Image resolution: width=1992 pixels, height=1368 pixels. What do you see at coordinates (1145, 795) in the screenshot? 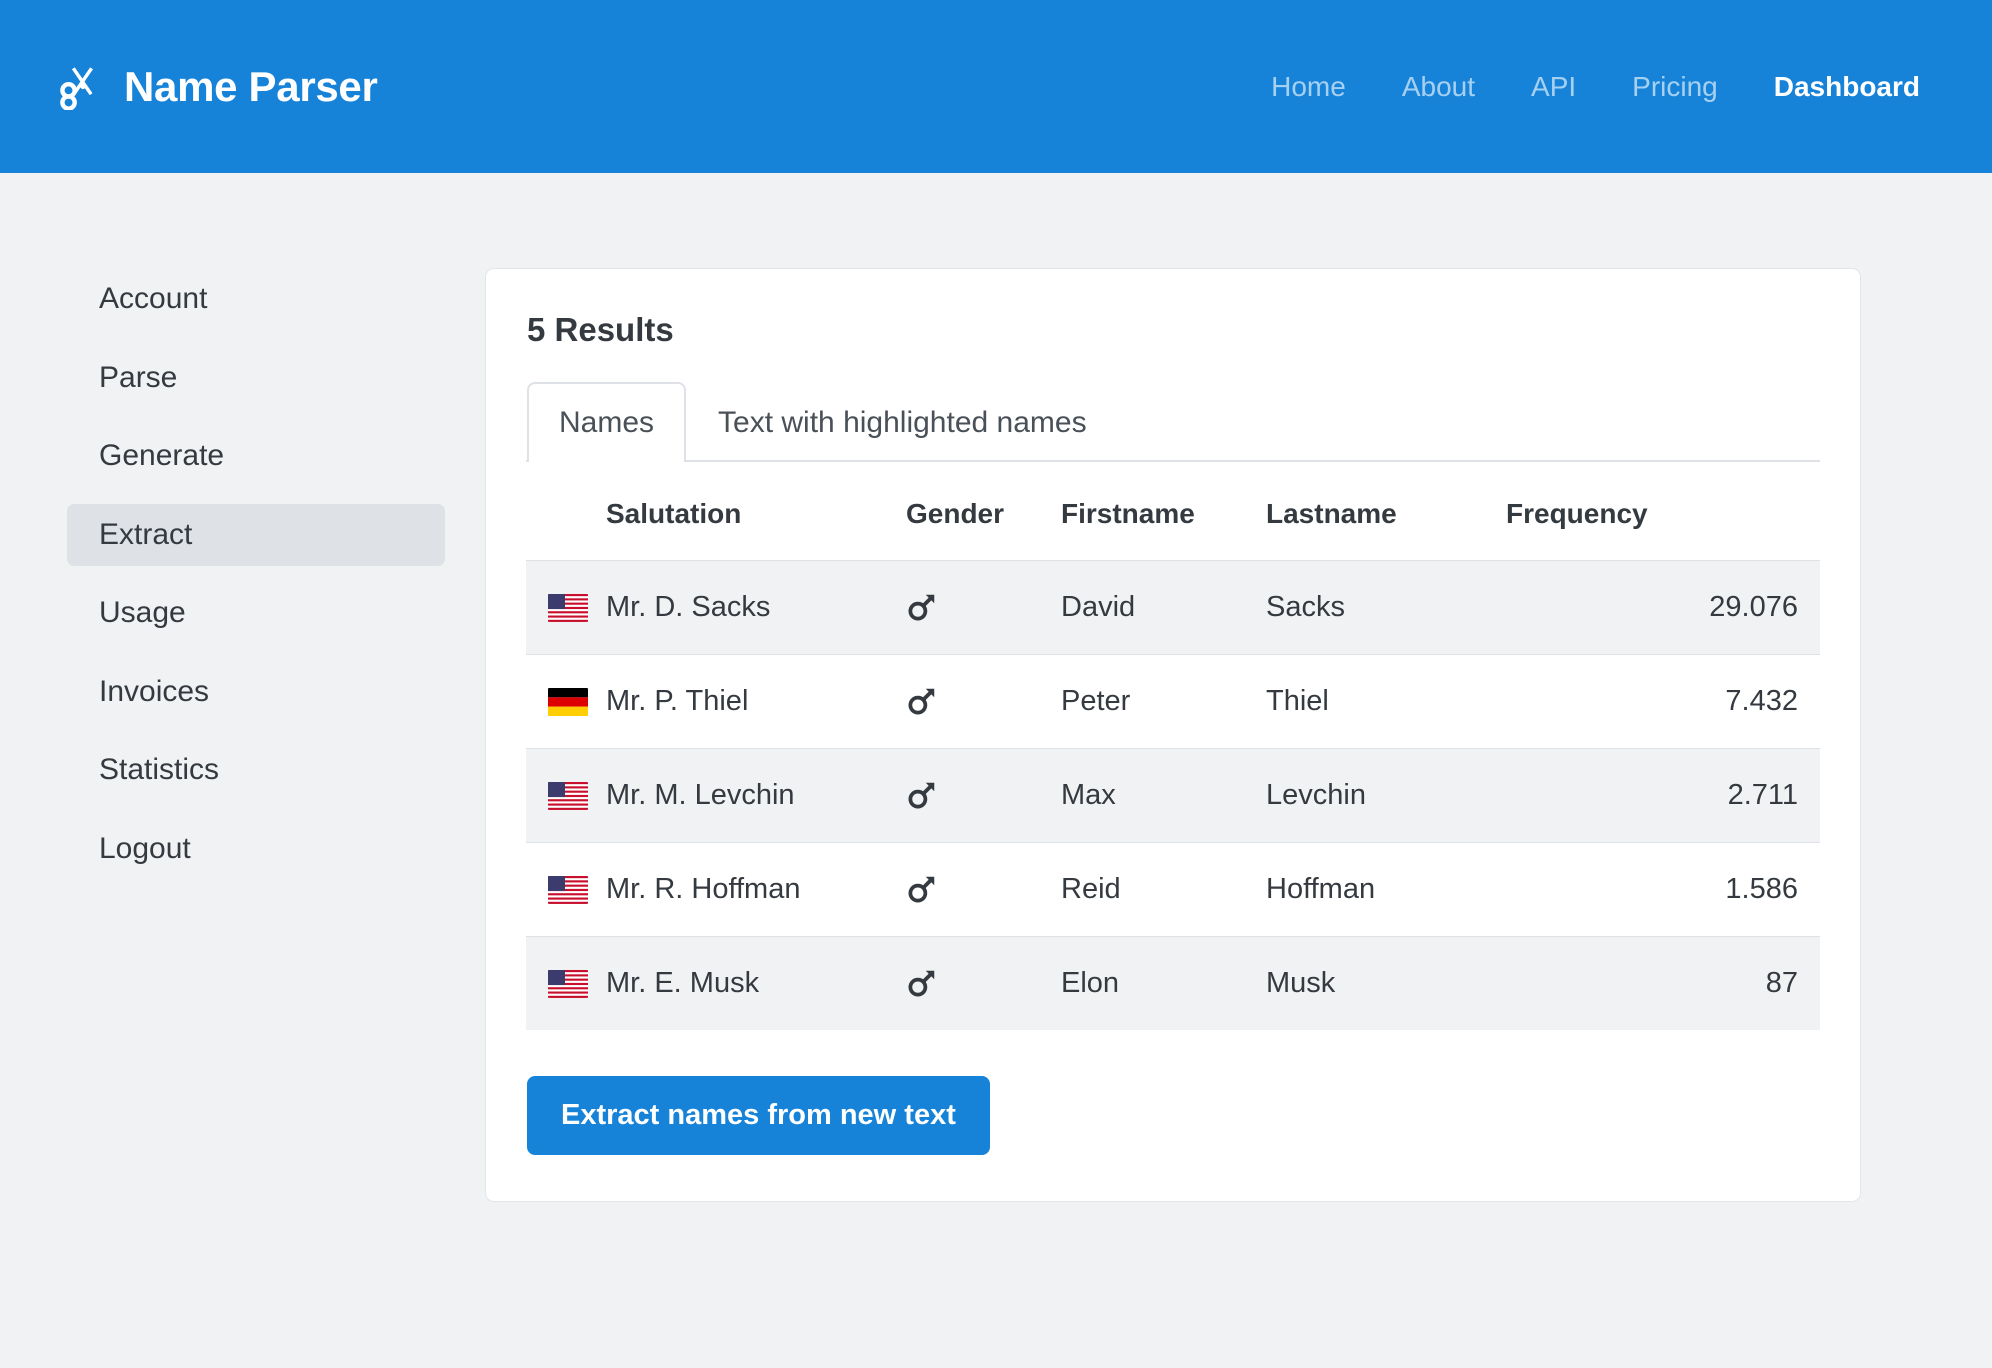
I see `cell-firstname: Max` at bounding box center [1145, 795].